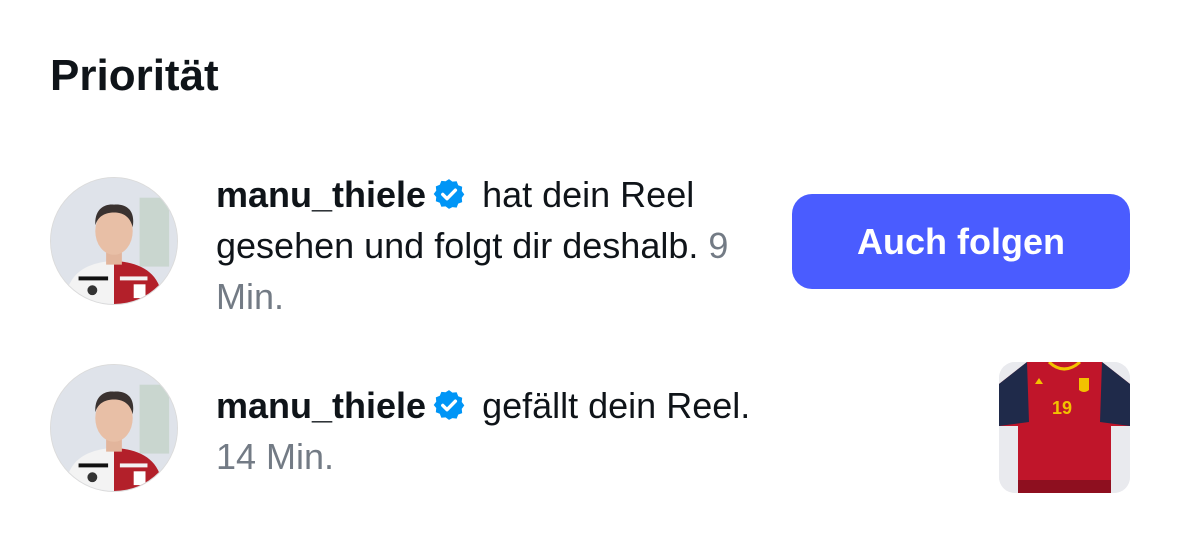  Describe the element at coordinates (1062, 408) in the screenshot. I see `jersey-number: 19` at that location.